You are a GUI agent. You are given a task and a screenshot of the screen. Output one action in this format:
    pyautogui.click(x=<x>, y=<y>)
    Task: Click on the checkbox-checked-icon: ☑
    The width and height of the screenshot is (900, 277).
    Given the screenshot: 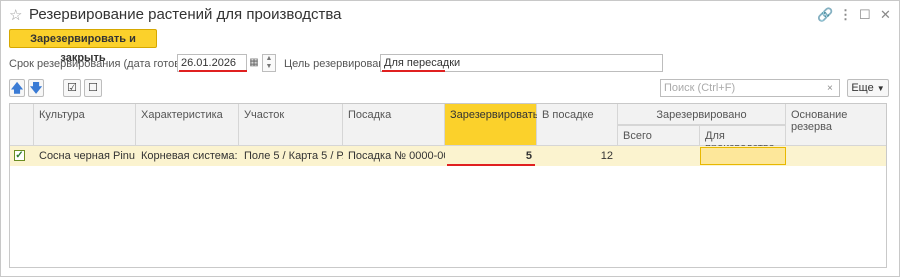 What is the action you would take?
    pyautogui.click(x=72, y=88)
    